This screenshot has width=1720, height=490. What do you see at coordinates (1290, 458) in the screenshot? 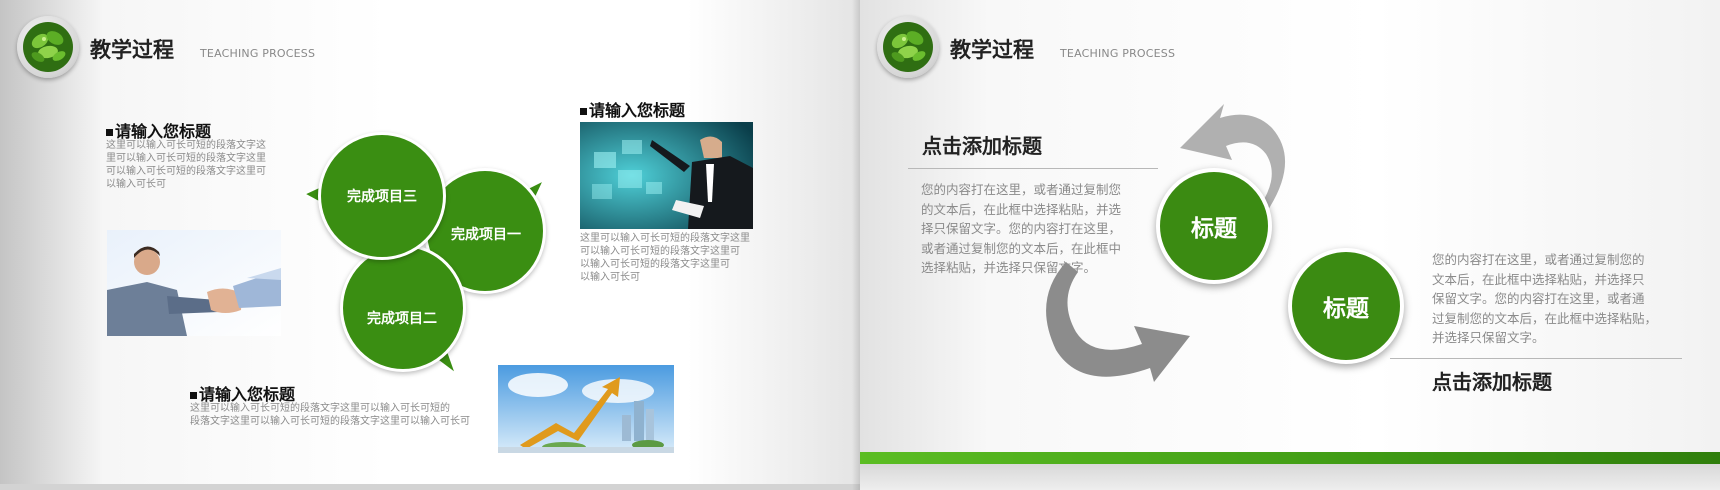
I see `footer-green-bar` at bounding box center [1290, 458].